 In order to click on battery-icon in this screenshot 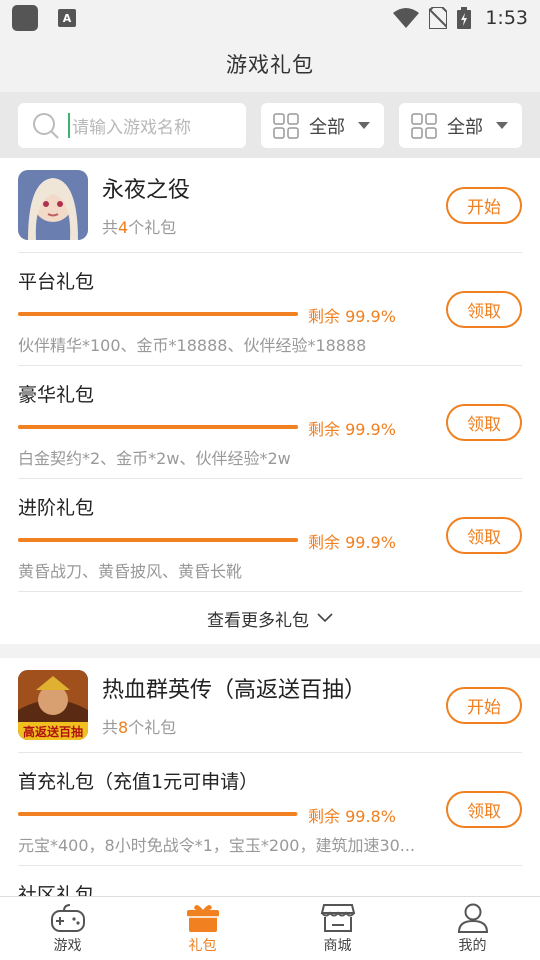, I will do `click(464, 18)`.